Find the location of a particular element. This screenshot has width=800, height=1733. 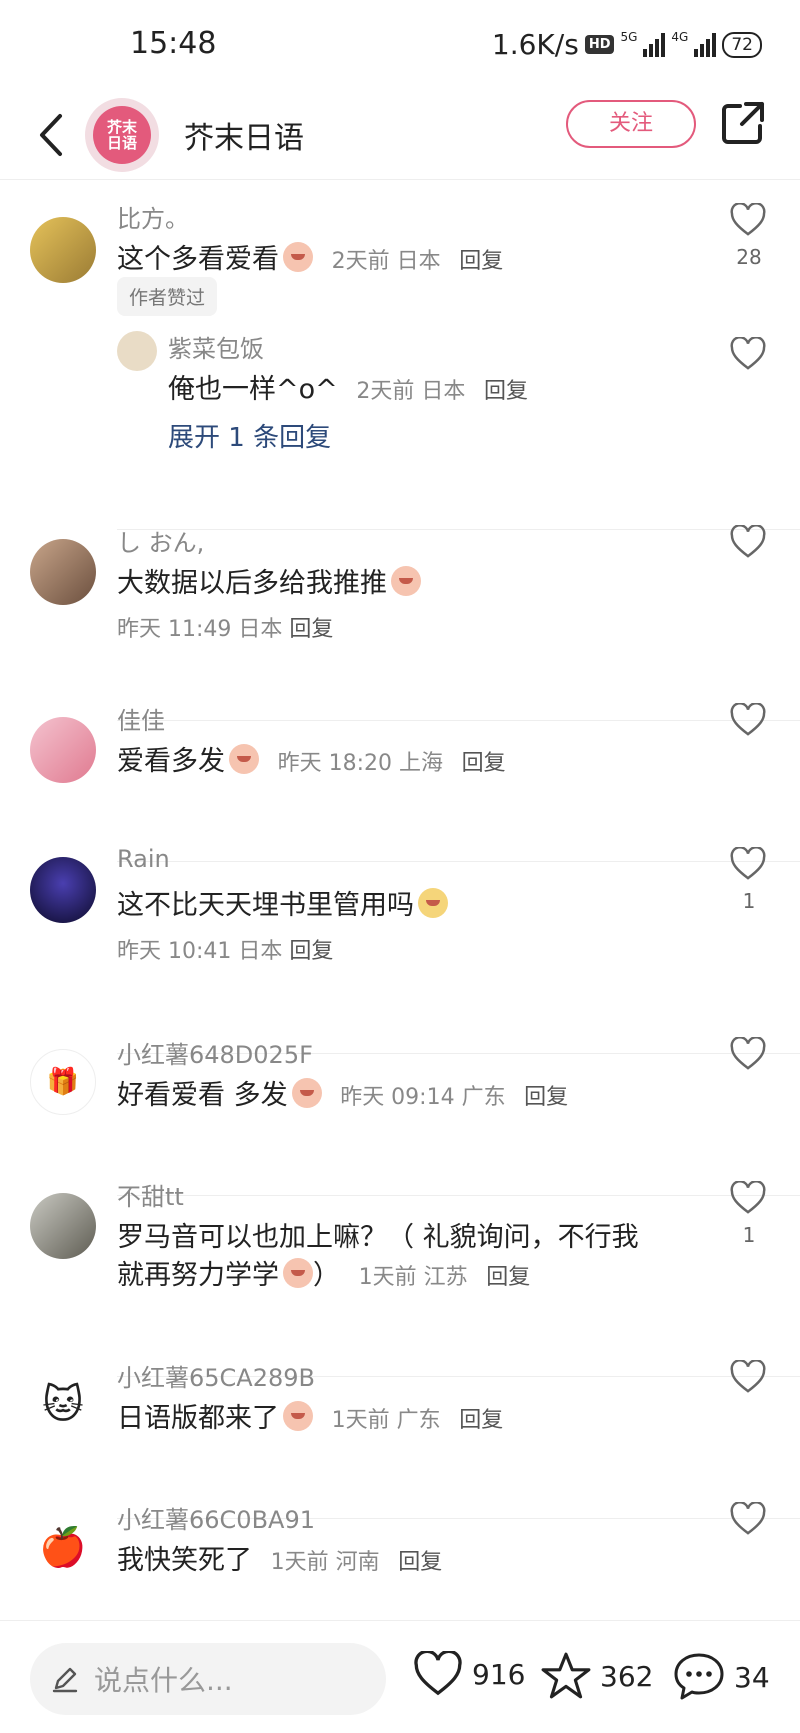

emoji-icon is located at coordinates (306, 1093).